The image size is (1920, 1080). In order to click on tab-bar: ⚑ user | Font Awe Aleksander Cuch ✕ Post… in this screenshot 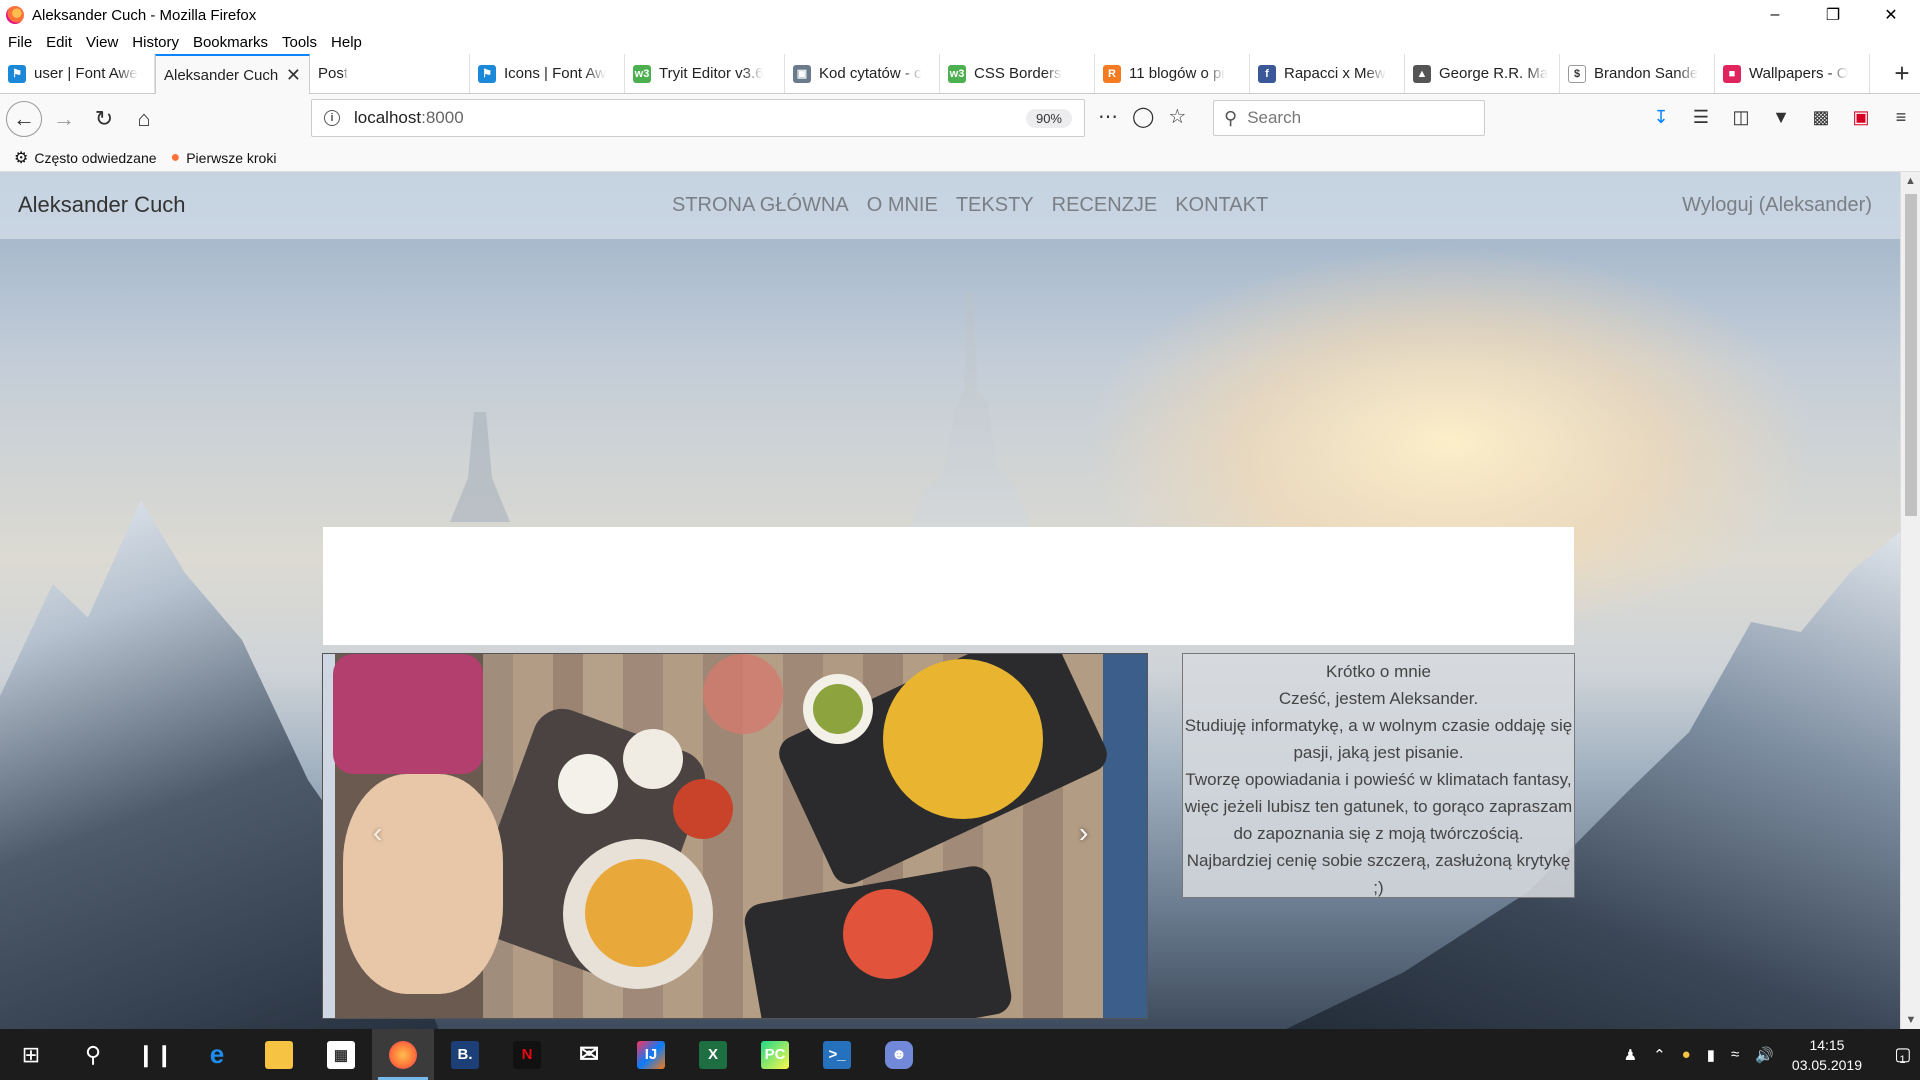, I will do `click(960, 74)`.